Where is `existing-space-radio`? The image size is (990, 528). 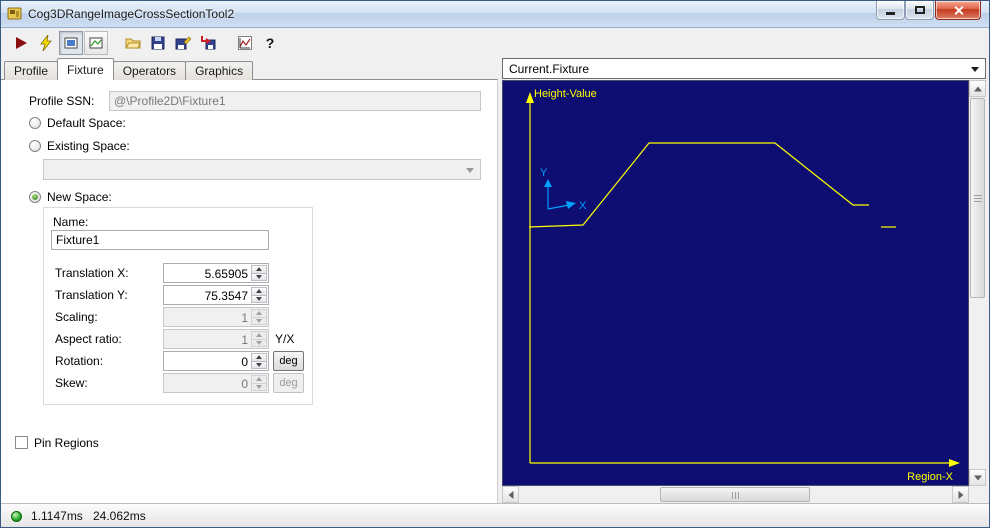
existing-space-radio is located at coordinates (35, 146).